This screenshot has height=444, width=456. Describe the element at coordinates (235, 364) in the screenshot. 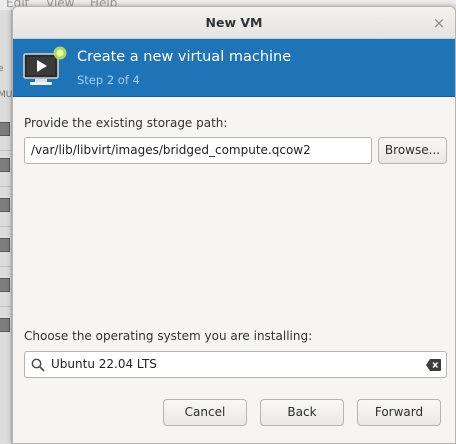

I see `os-search-input: Ubuntu 22.04 LTS` at that location.